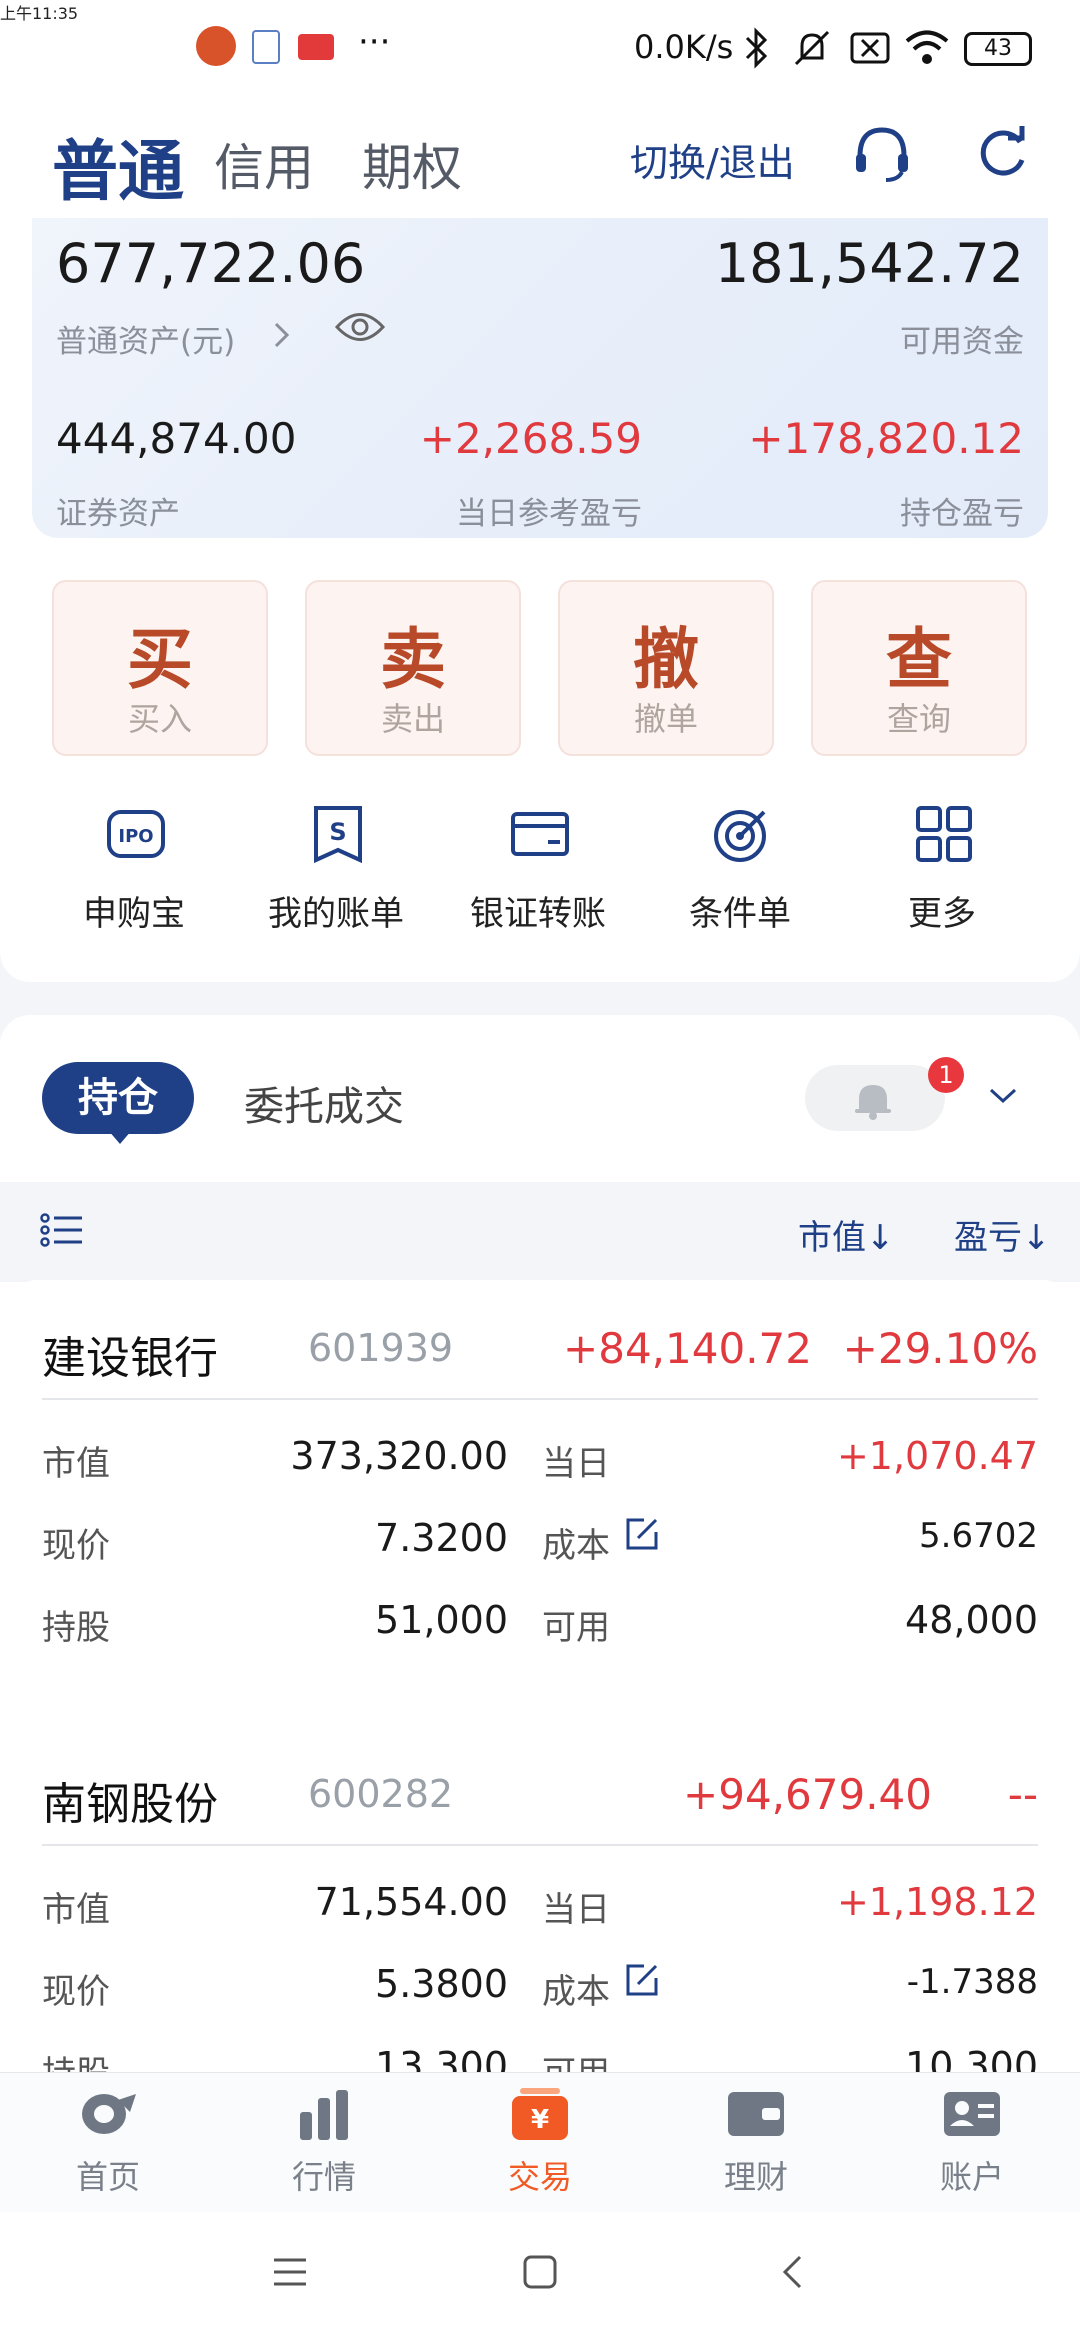  What do you see at coordinates (176, 438) in the screenshot?
I see `securities-assets-value: 444,874.00` at bounding box center [176, 438].